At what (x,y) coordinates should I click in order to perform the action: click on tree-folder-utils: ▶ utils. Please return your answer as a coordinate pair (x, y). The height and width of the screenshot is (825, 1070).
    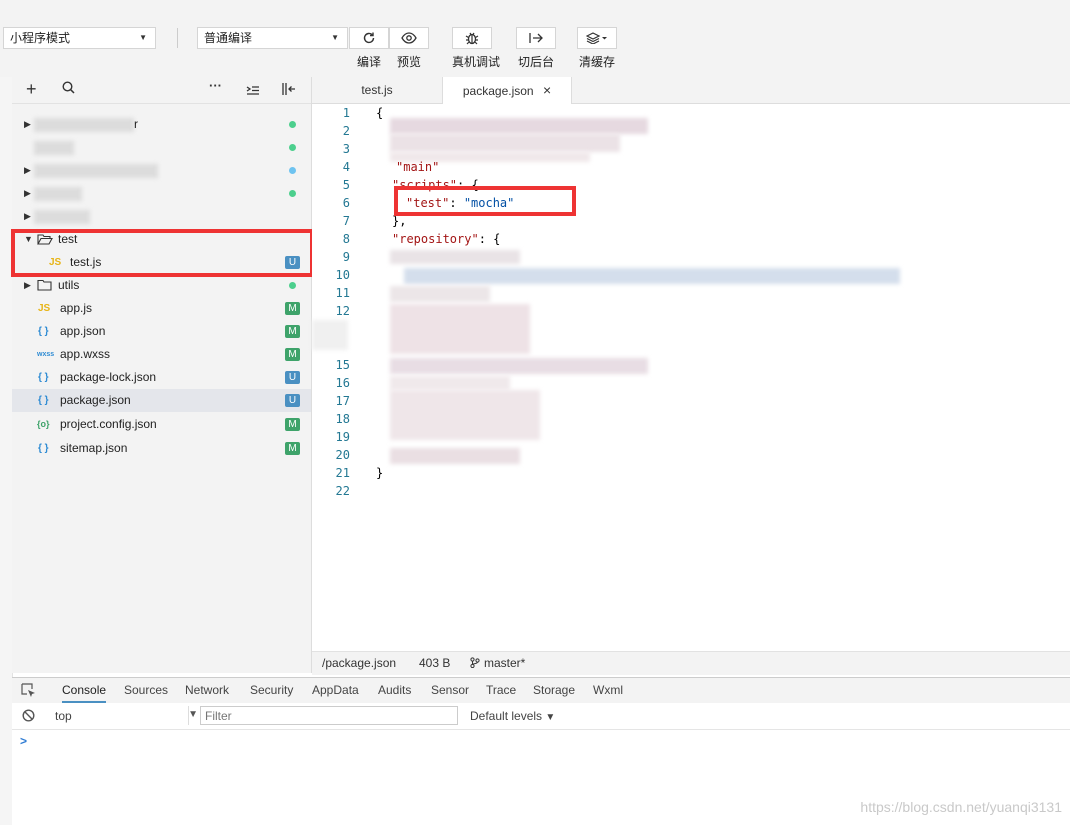
    Looking at the image, I should click on (161, 285).